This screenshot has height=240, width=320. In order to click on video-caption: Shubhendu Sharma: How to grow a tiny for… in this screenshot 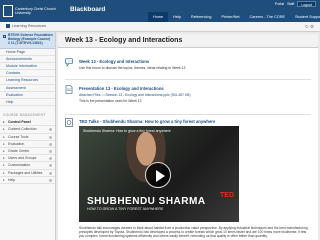, I will do `click(127, 131)`.